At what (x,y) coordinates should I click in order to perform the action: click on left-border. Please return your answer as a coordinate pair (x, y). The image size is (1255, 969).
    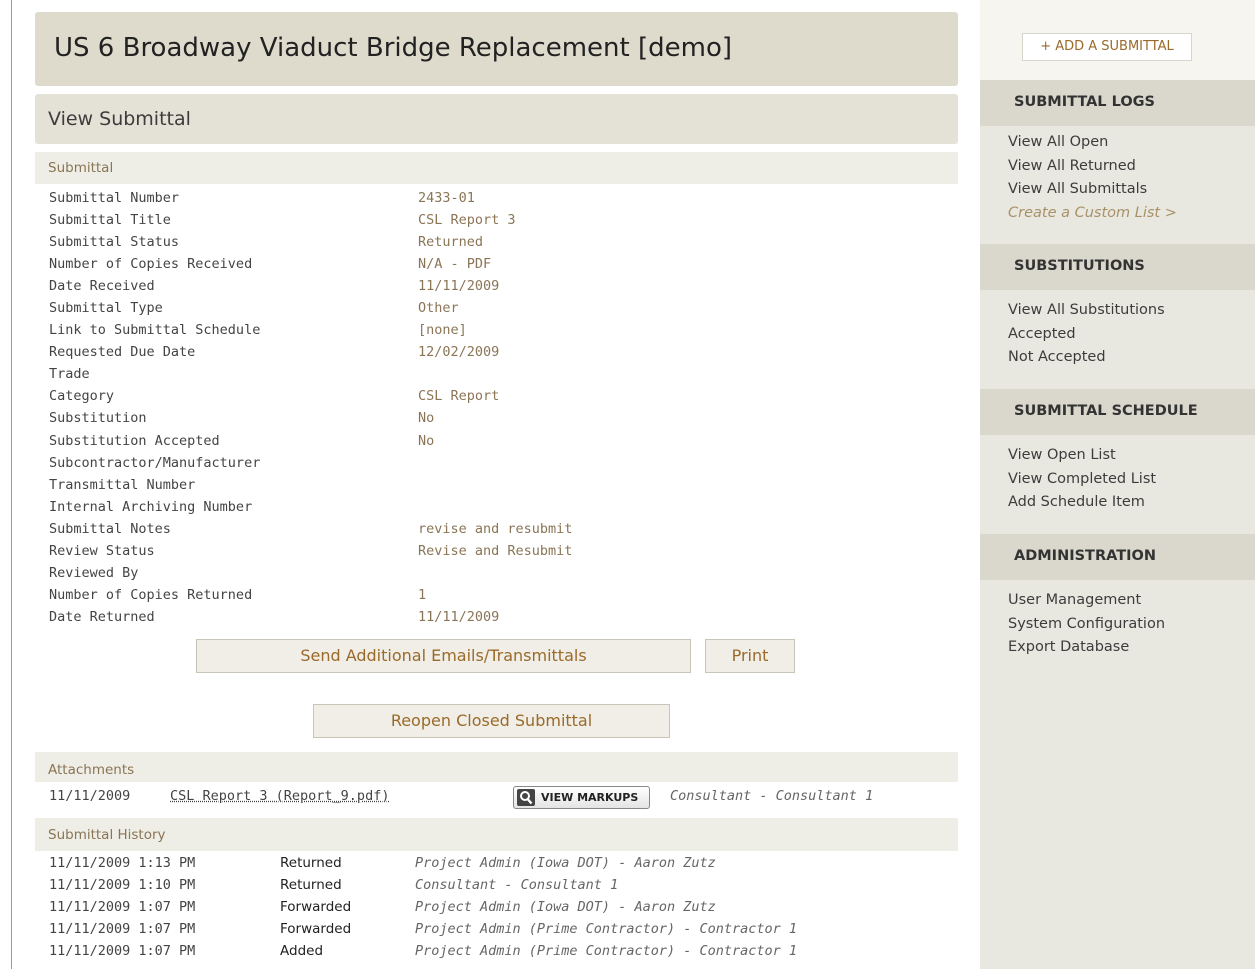
    Looking at the image, I should click on (11, 484).